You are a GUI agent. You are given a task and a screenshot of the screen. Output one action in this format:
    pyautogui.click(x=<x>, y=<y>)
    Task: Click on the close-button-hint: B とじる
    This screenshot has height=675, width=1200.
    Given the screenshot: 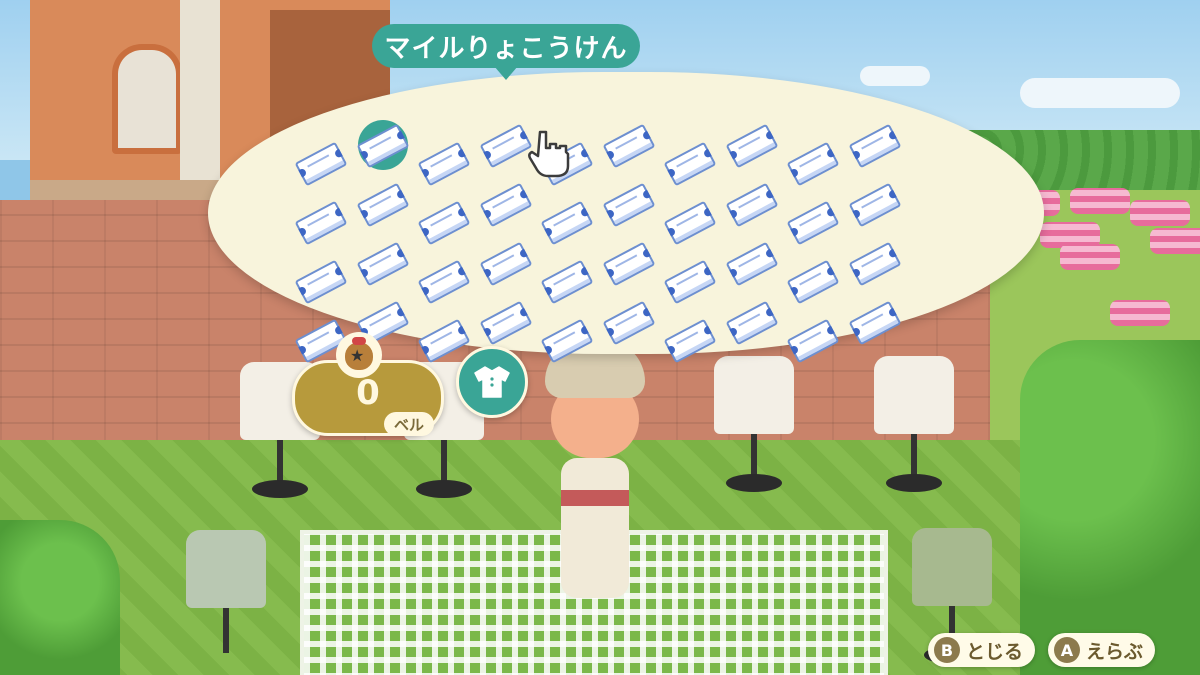 What is the action you would take?
    pyautogui.click(x=982, y=650)
    